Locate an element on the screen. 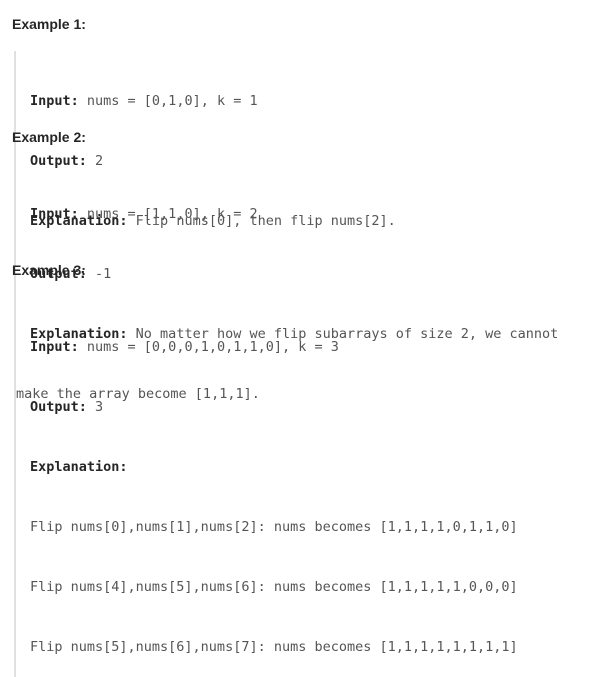 The image size is (595, 677). example-3-output-line: Output: 3 is located at coordinates (309, 407).